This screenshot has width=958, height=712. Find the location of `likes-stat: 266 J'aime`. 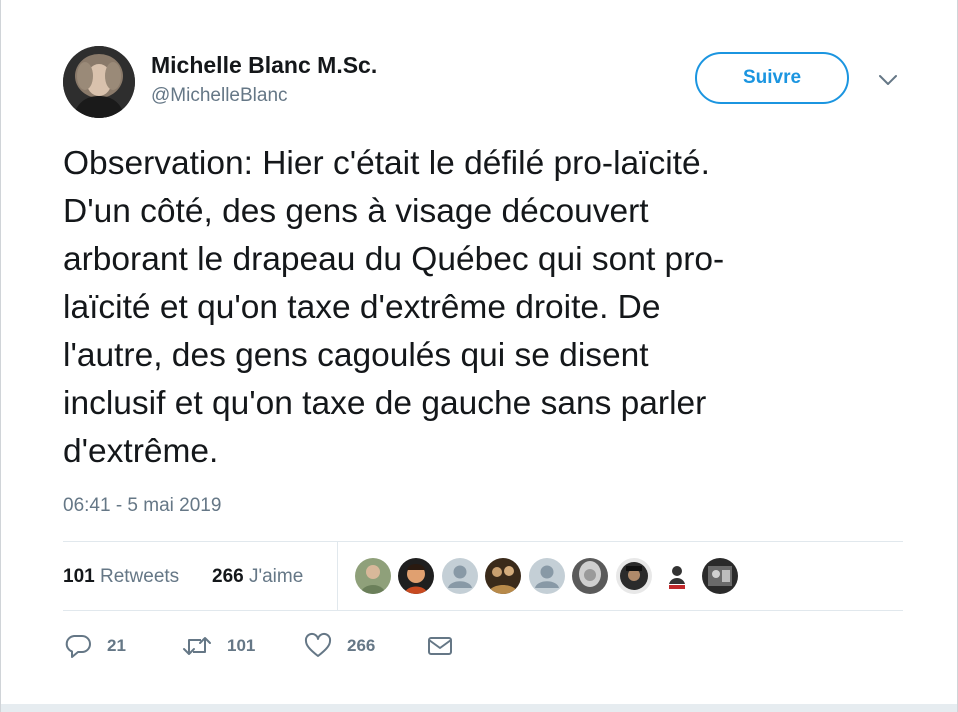

likes-stat: 266 J'aime is located at coordinates (257, 577).